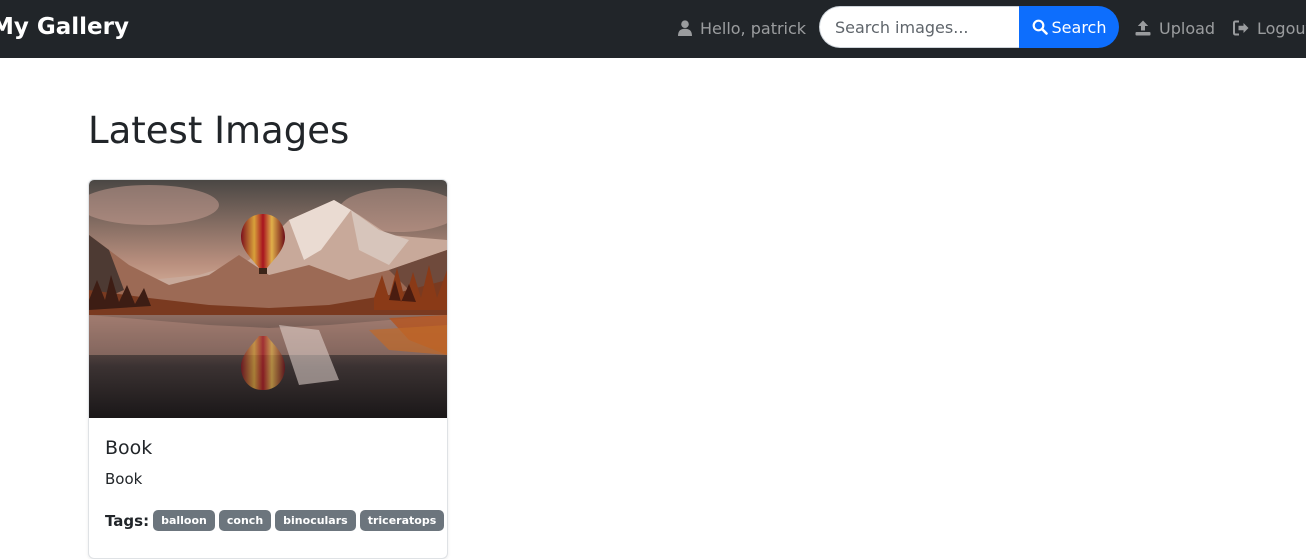 The image size is (1306, 559). What do you see at coordinates (245, 520) in the screenshot?
I see `tag-badge: conch` at bounding box center [245, 520].